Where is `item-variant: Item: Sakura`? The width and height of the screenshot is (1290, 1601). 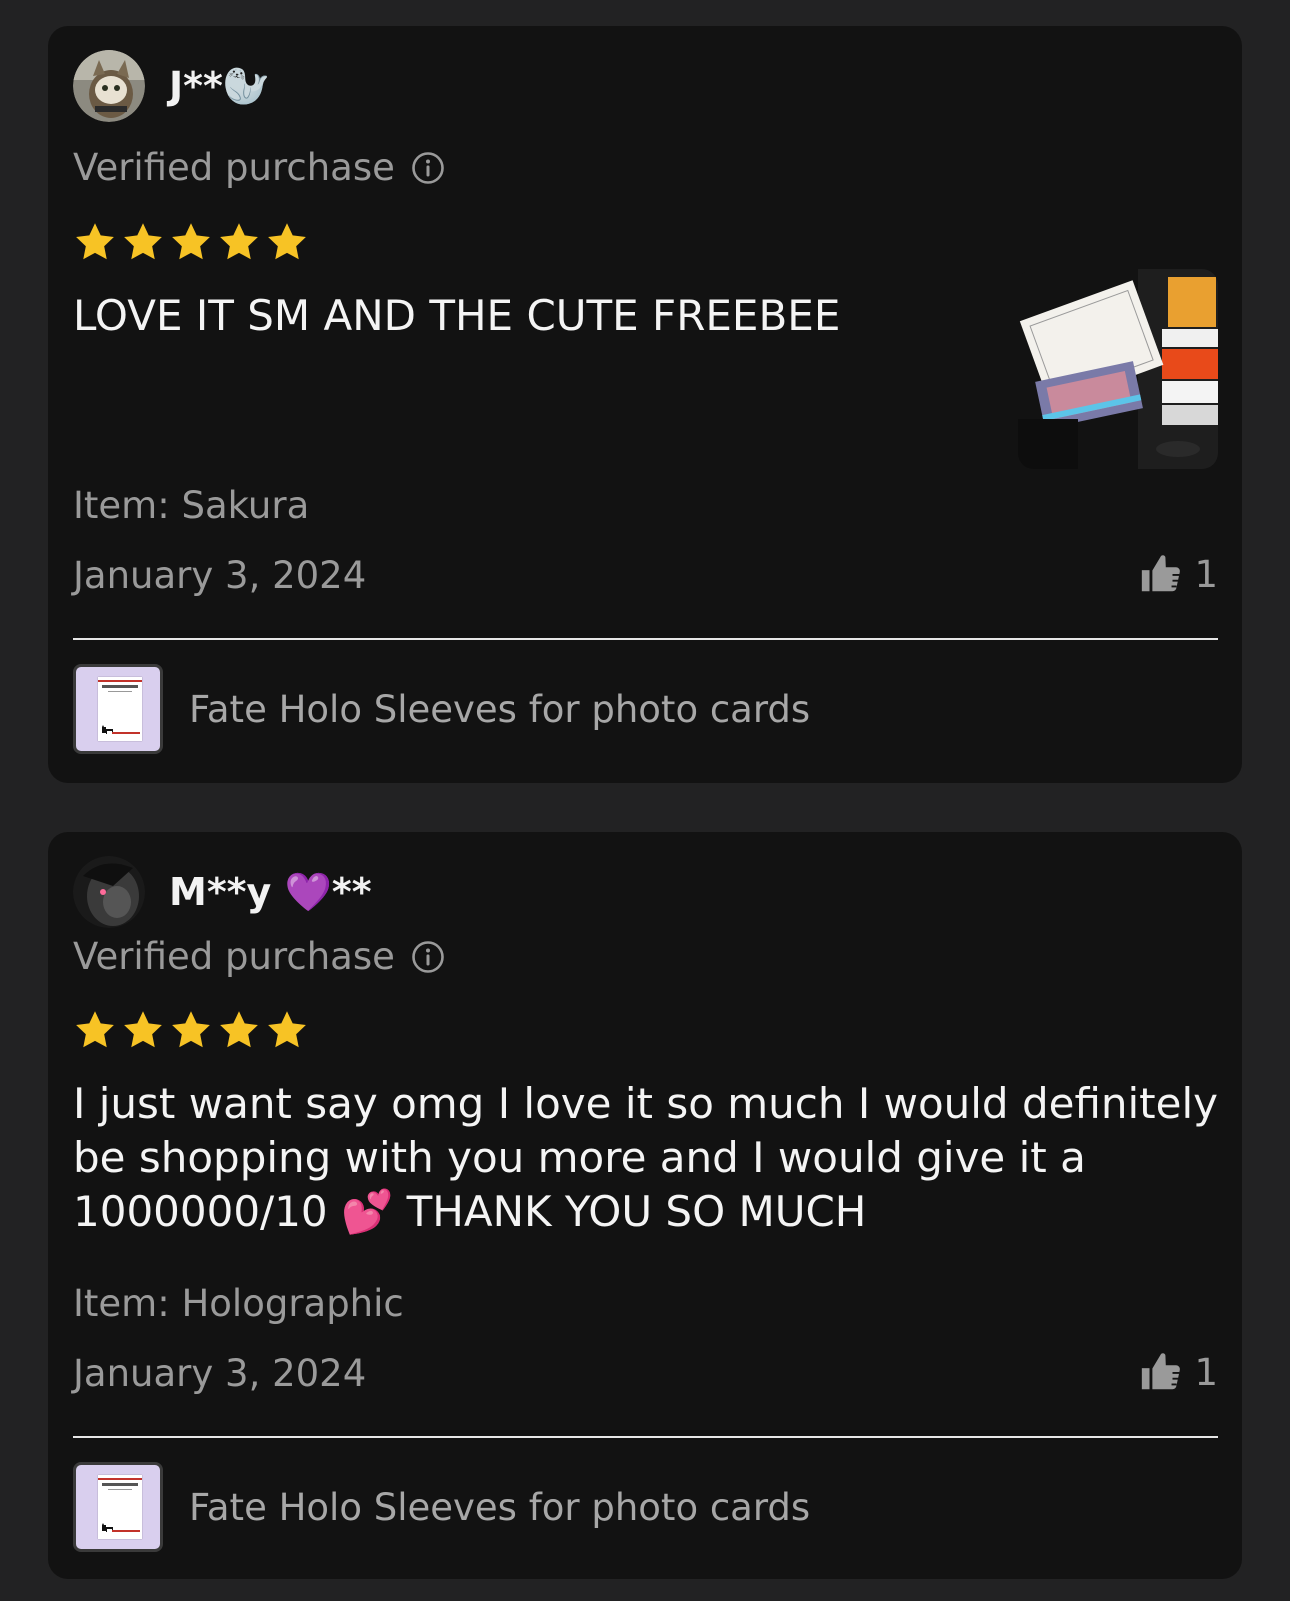 item-variant: Item: Sakura is located at coordinates (191, 505).